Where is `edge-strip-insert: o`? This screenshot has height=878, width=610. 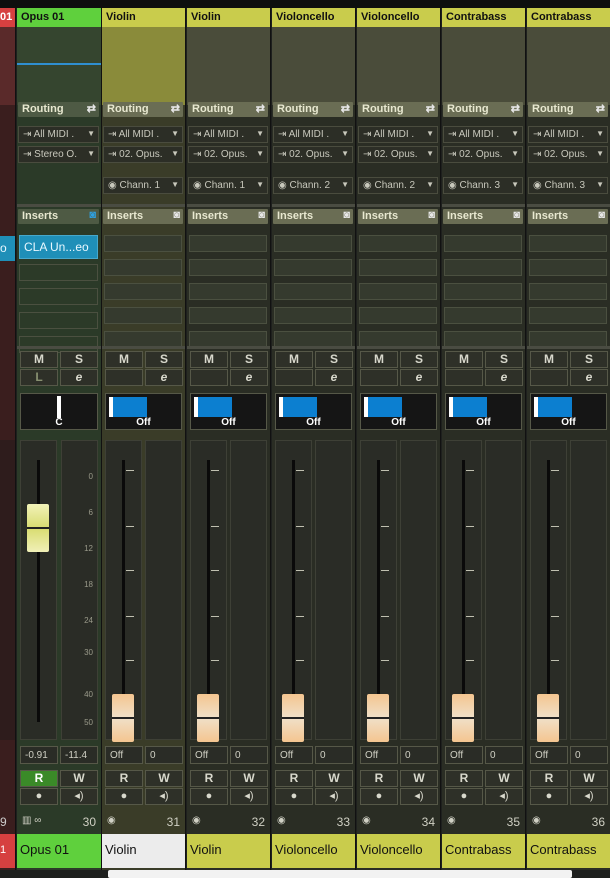
edge-strip-insert: o is located at coordinates (7, 248).